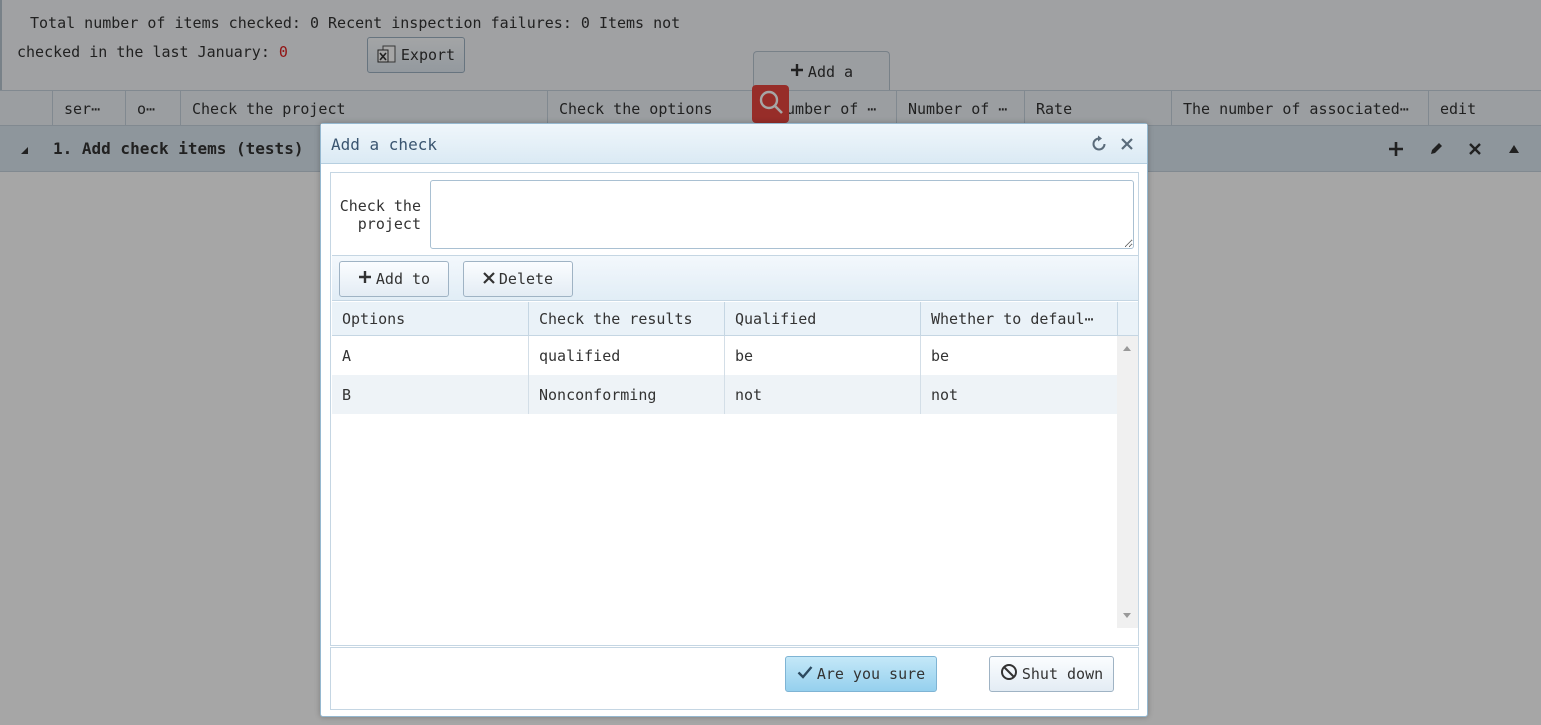  Describe the element at coordinates (1127, 615) in the screenshot. I see `scroll-down-icon` at that location.